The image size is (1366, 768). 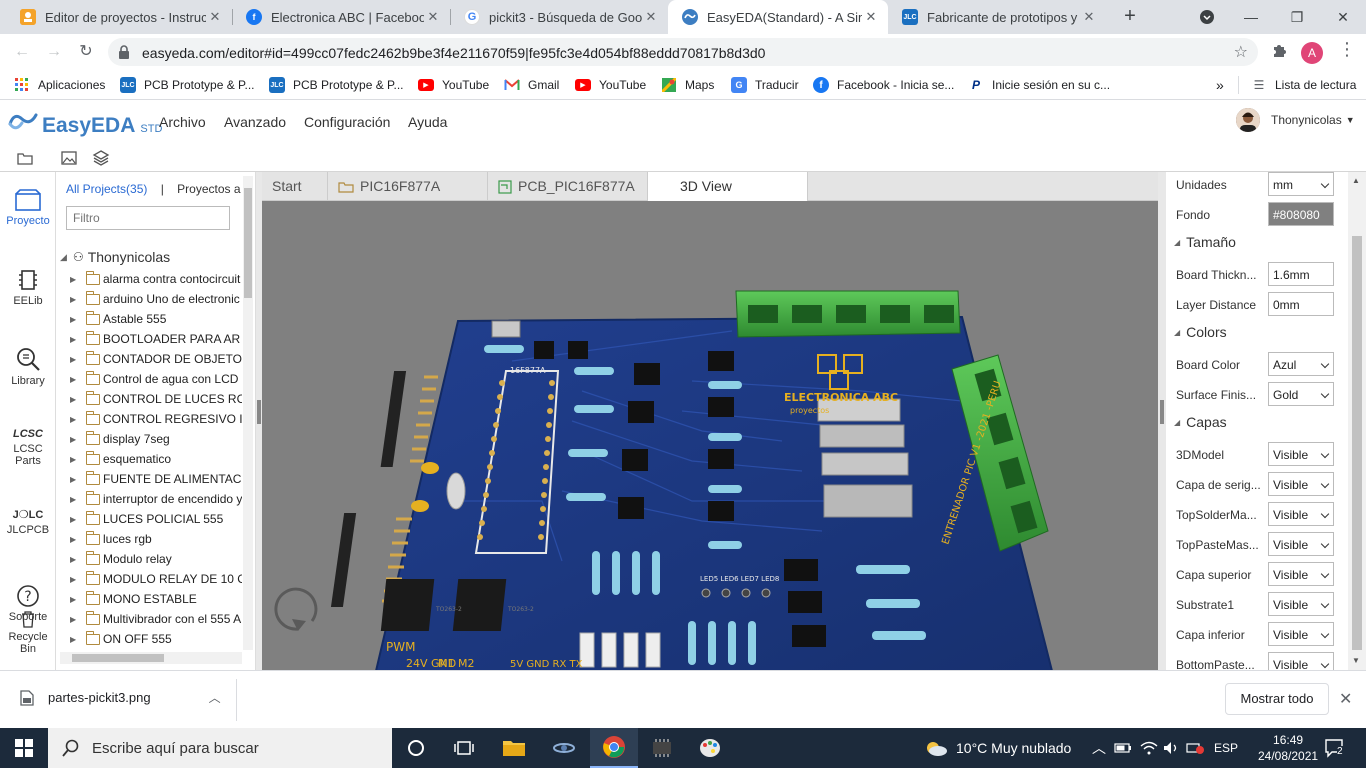 What do you see at coordinates (614, 748) in the screenshot?
I see `chrome-taskbar-icon` at bounding box center [614, 748].